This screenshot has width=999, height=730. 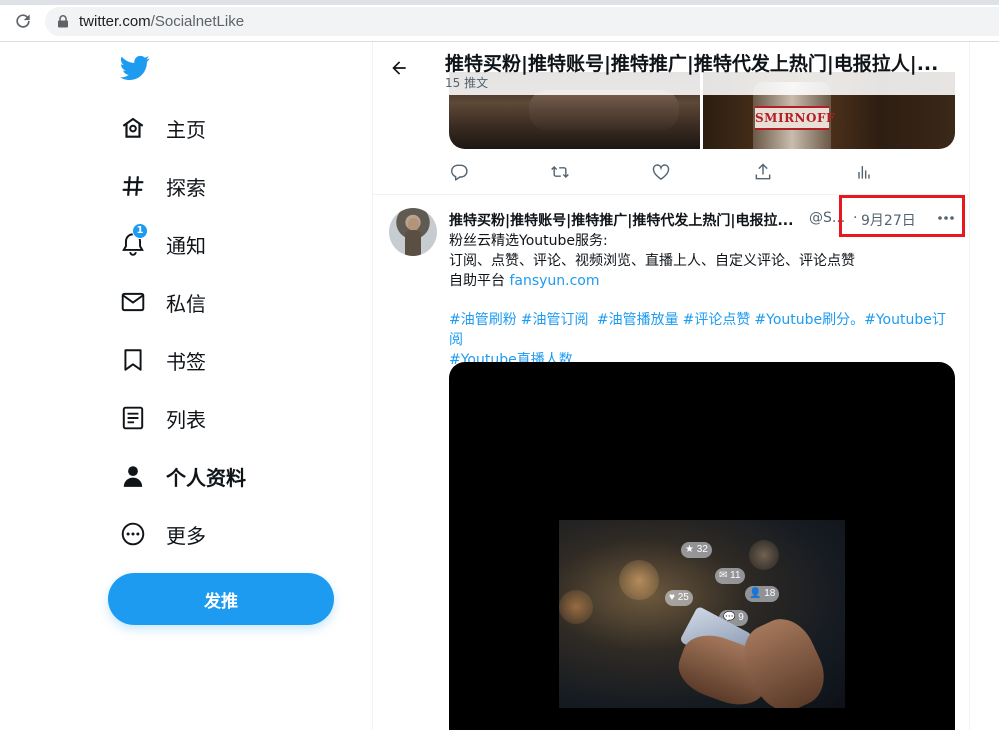 I want to click on tweet-link: fansyun.com, so click(x=554, y=281).